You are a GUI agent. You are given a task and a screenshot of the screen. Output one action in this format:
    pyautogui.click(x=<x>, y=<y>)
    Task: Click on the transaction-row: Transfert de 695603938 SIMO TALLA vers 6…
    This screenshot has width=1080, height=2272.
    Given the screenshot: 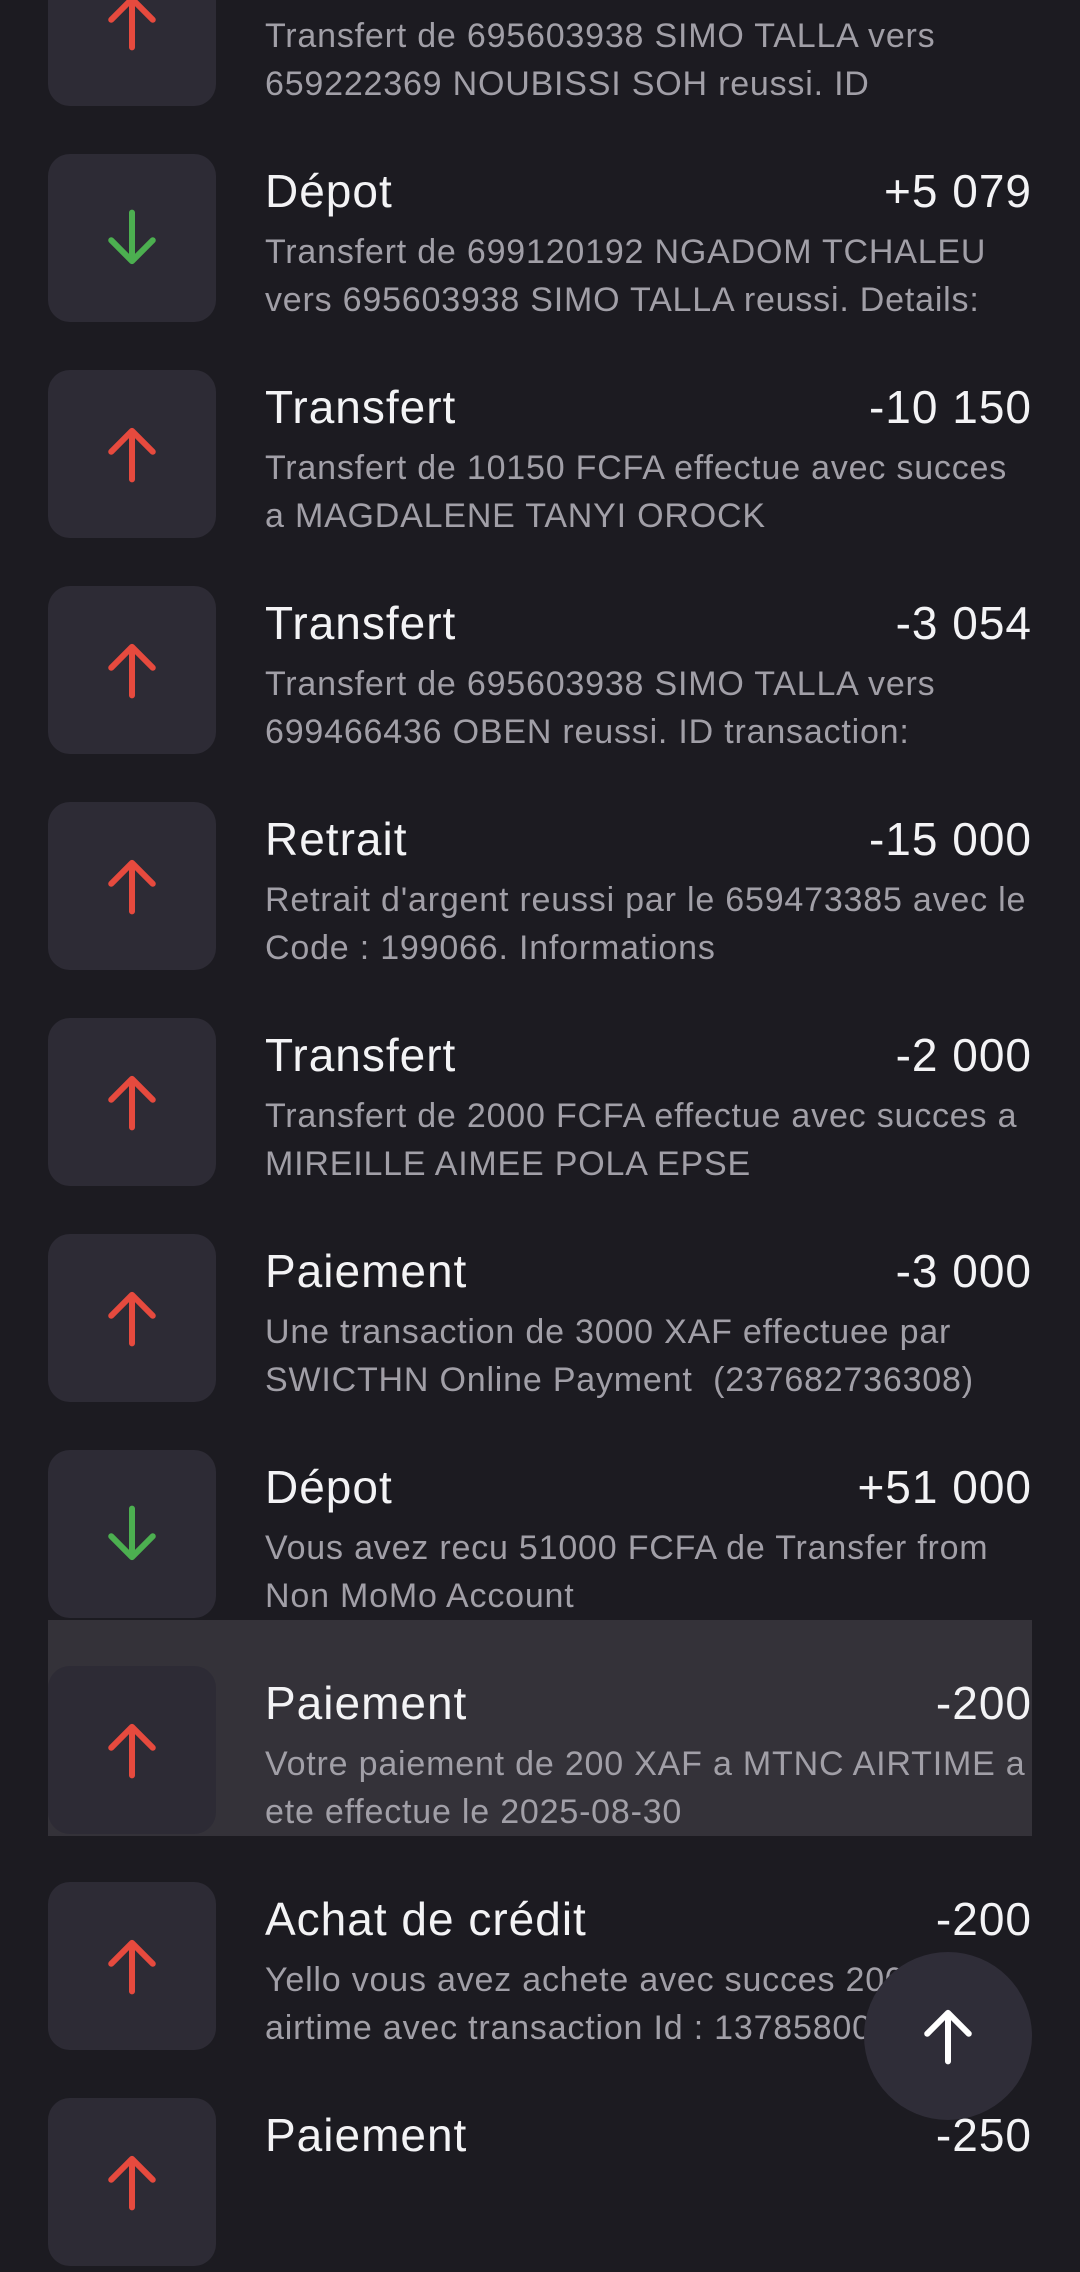 What is the action you would take?
    pyautogui.click(x=540, y=54)
    